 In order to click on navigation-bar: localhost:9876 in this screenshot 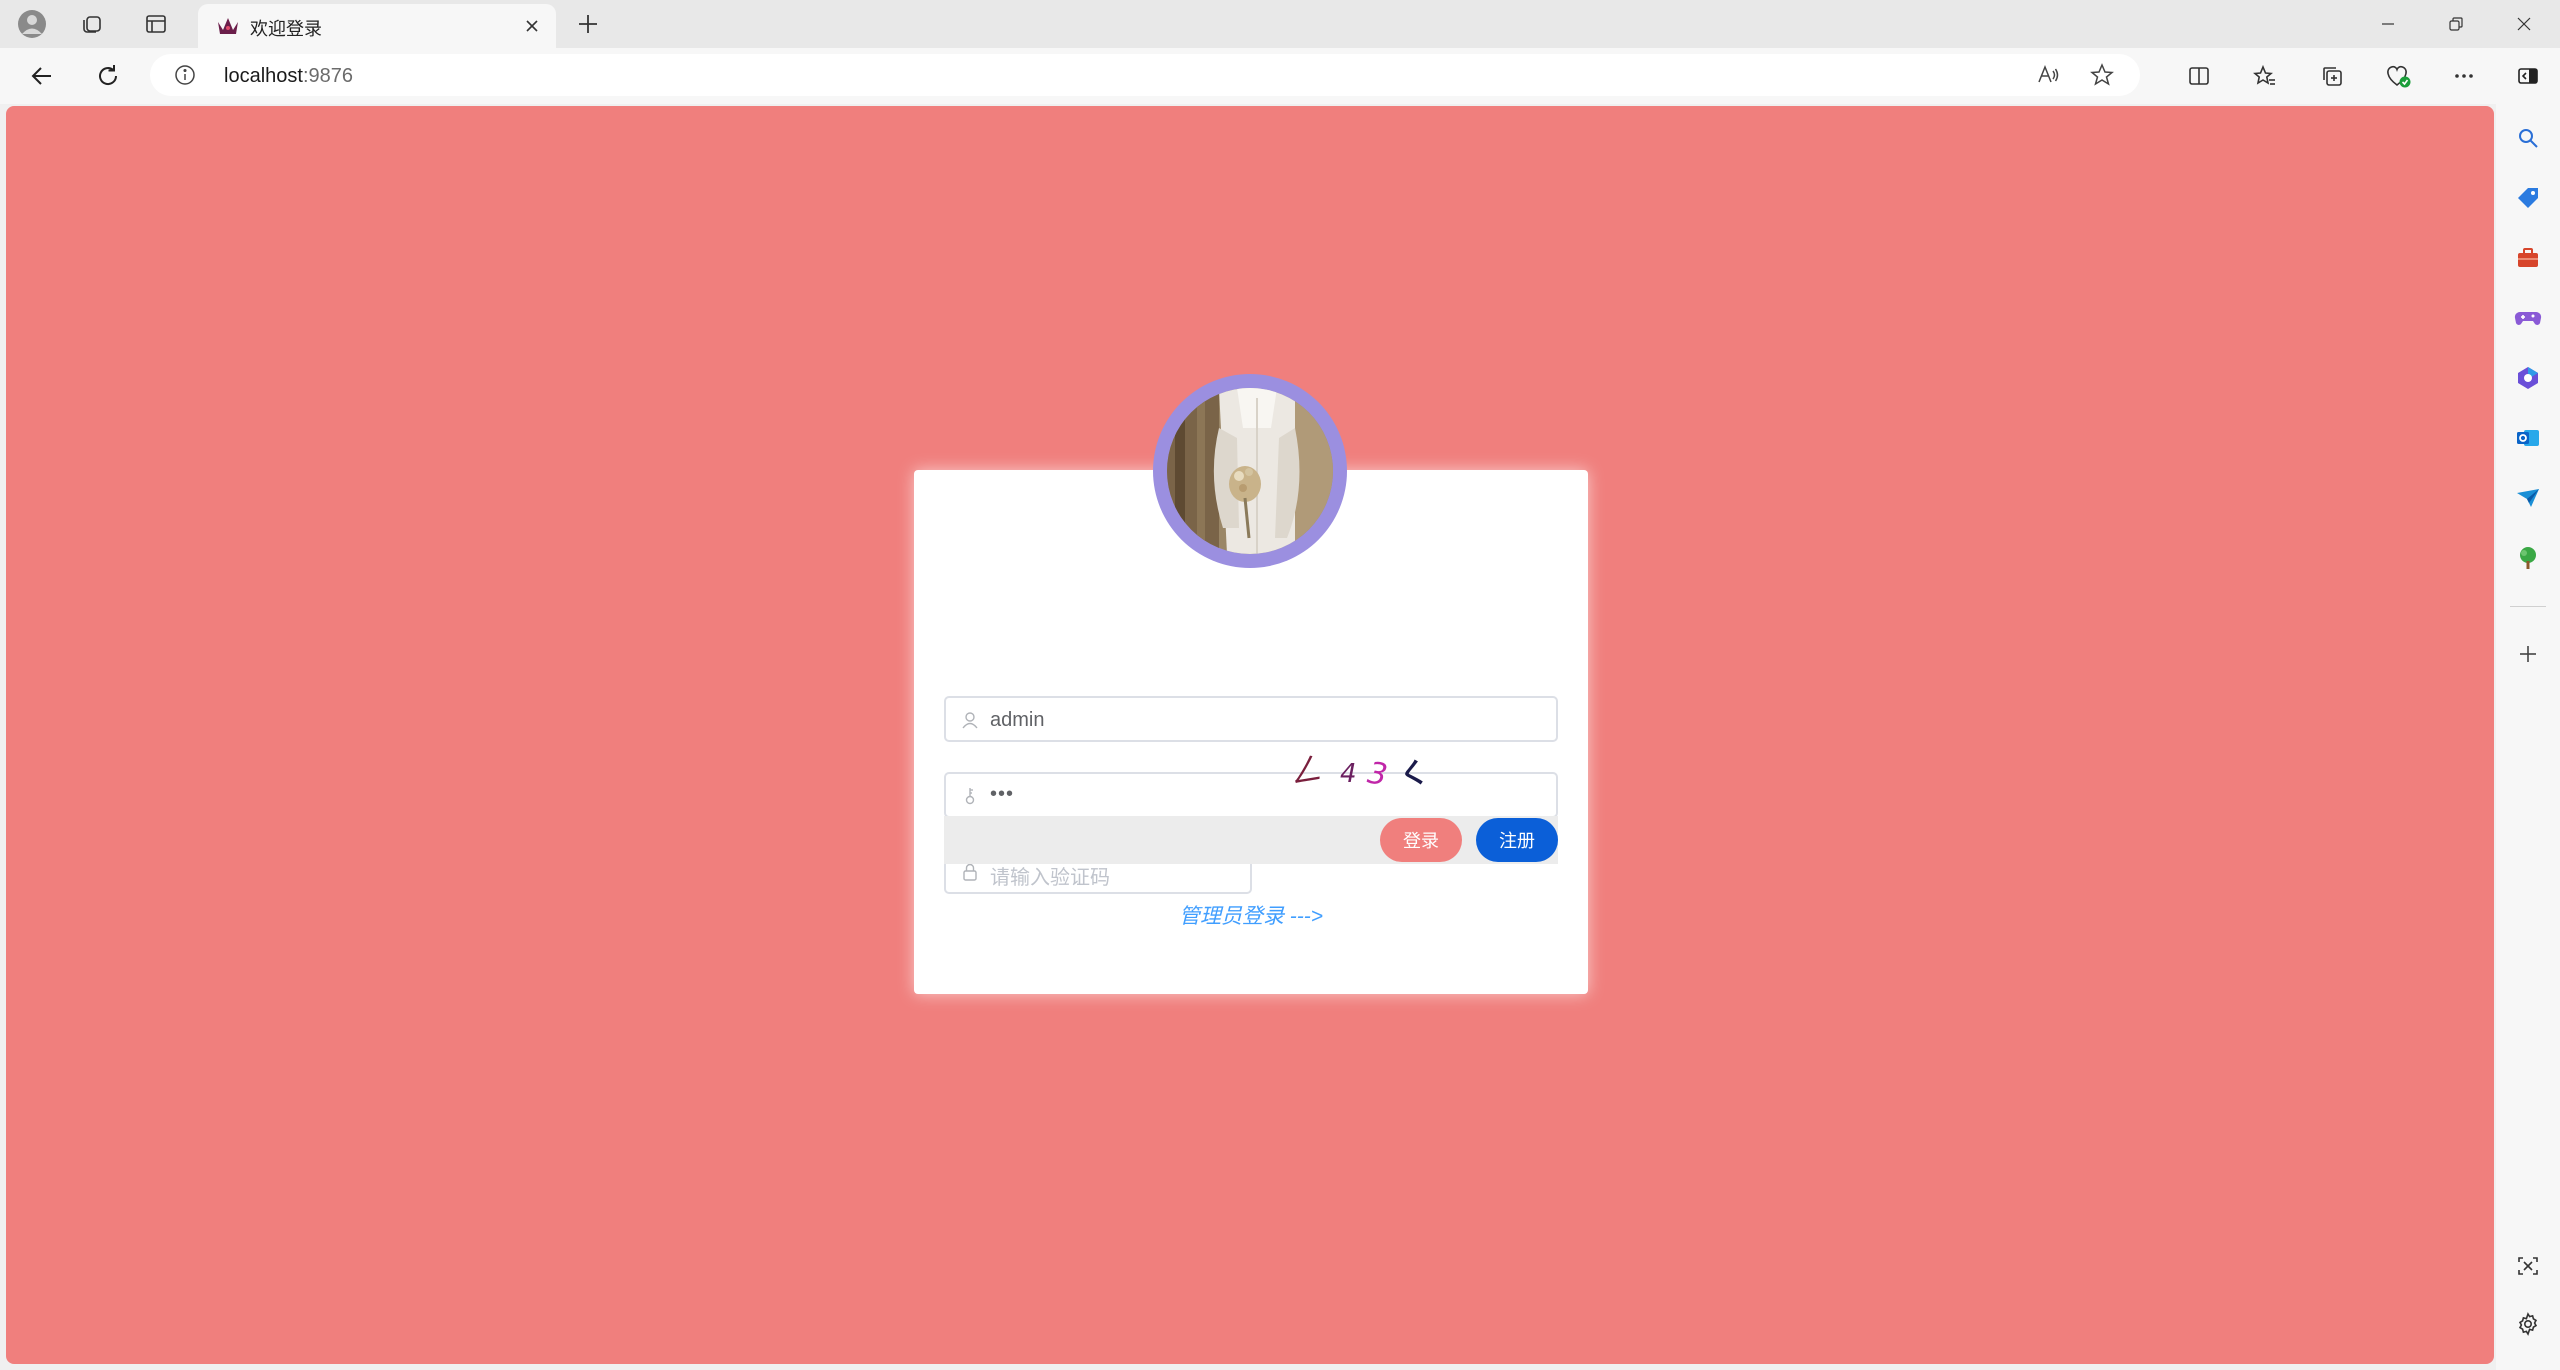, I will do `click(1280, 76)`.